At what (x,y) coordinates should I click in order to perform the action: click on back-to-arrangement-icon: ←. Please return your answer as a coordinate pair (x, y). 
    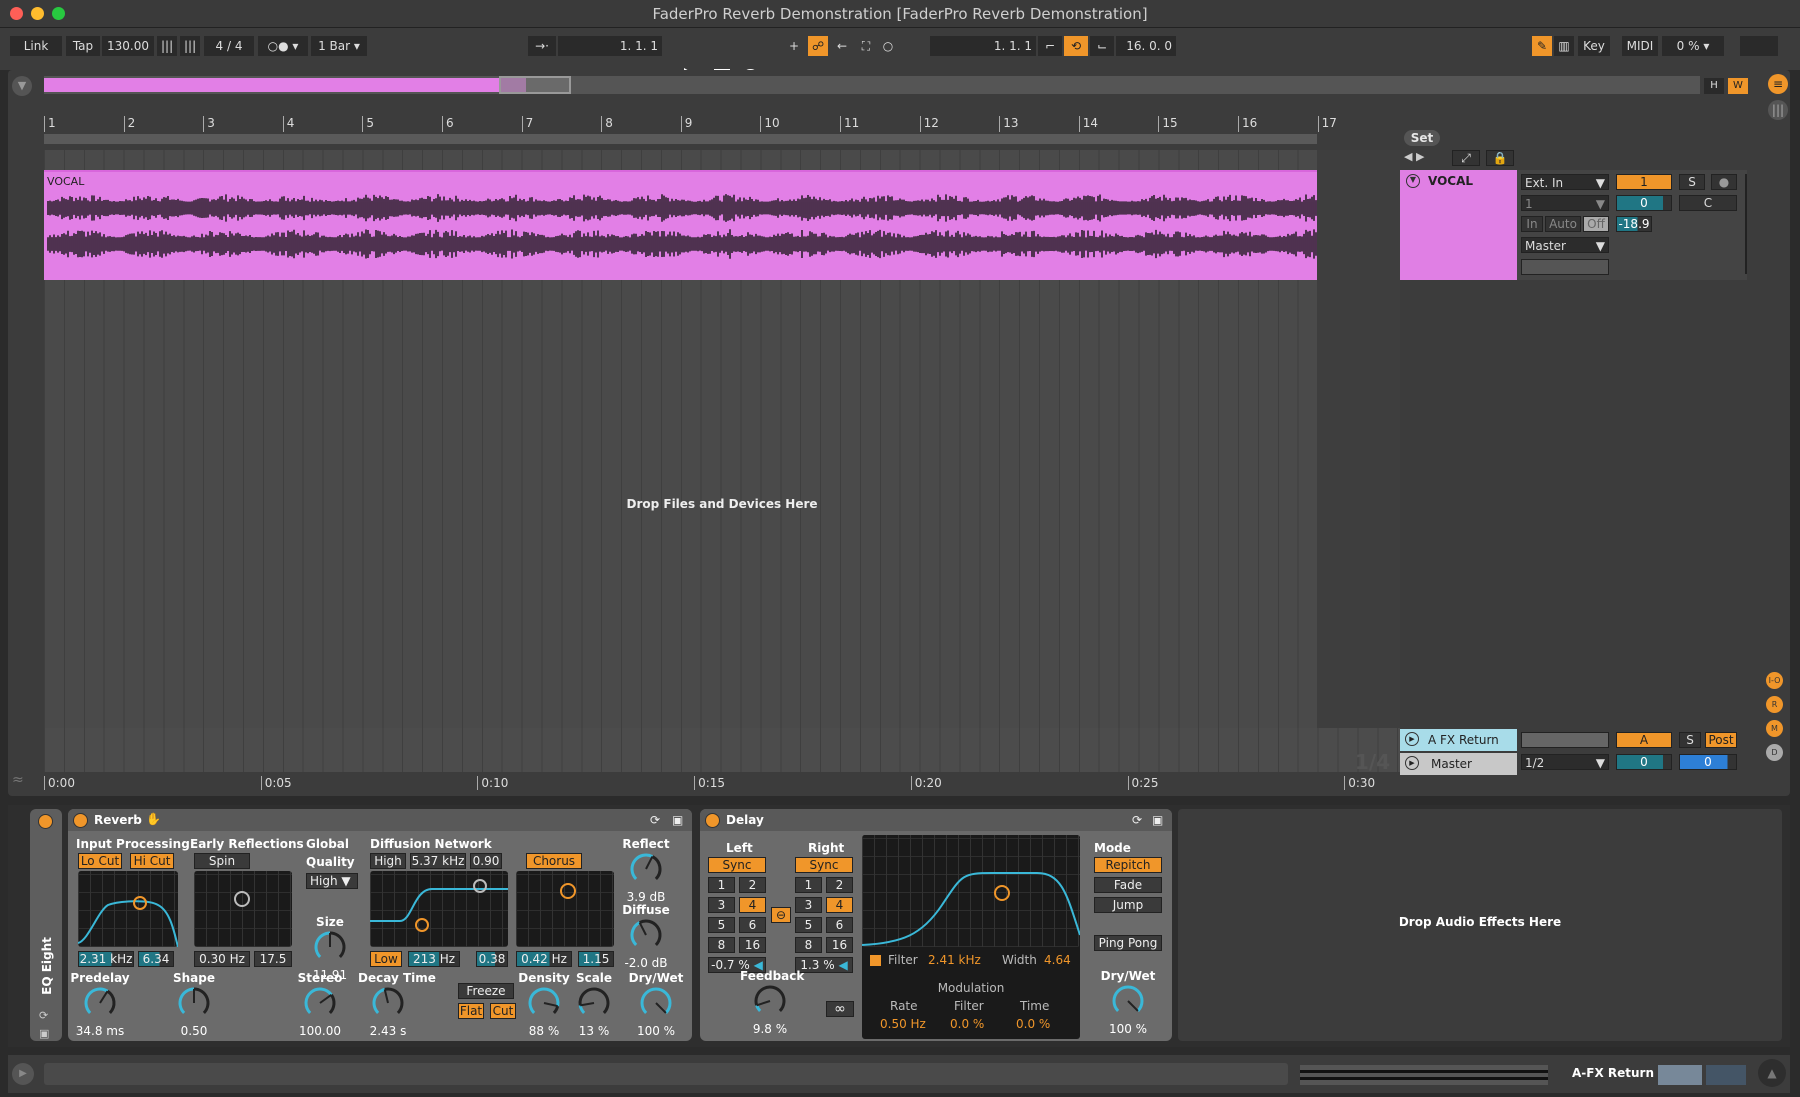
    Looking at the image, I should click on (842, 46).